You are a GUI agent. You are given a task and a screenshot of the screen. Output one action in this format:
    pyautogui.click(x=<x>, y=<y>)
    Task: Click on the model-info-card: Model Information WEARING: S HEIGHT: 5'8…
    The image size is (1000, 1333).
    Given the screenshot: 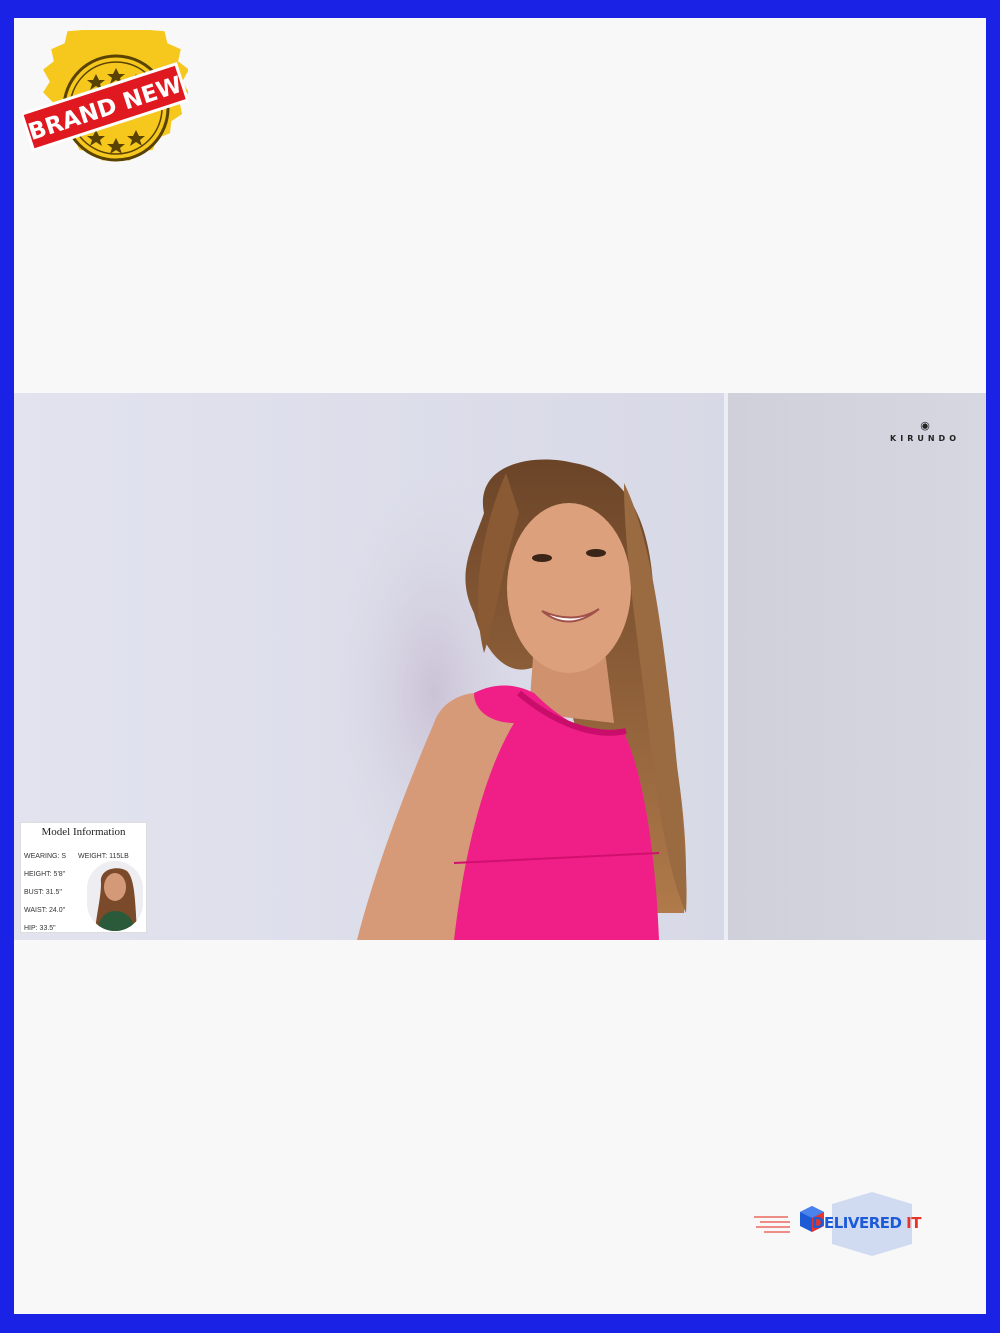 What is the action you would take?
    pyautogui.click(x=83, y=877)
    